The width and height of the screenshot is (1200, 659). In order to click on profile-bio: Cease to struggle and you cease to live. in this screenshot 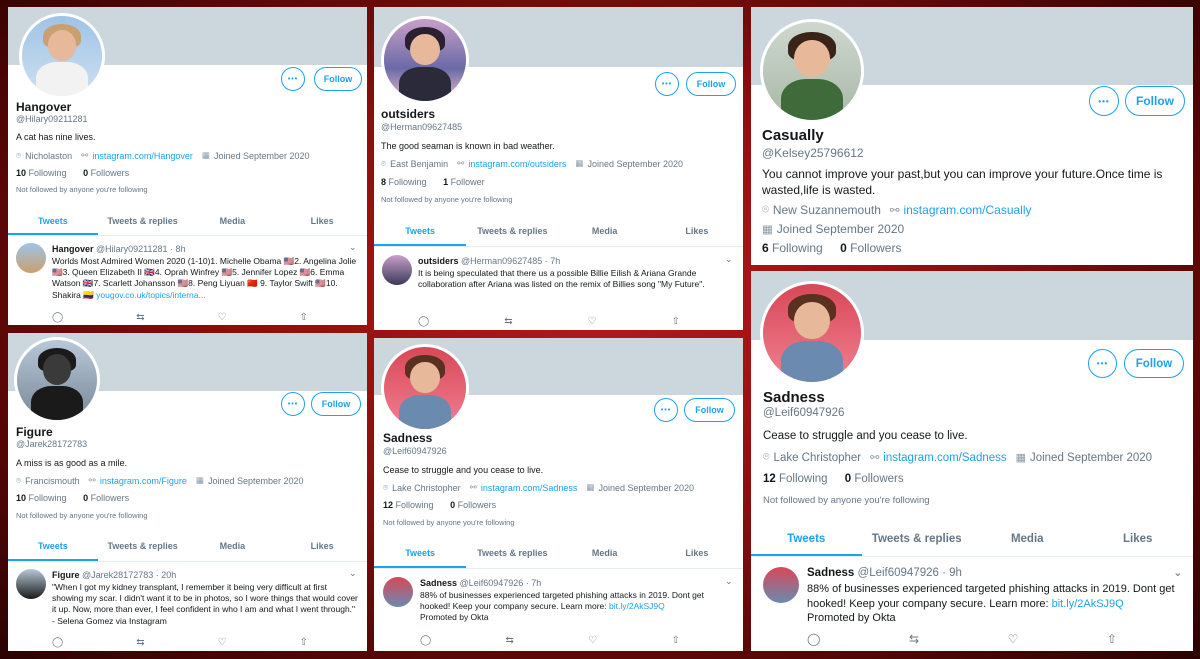, I will do `click(463, 470)`.